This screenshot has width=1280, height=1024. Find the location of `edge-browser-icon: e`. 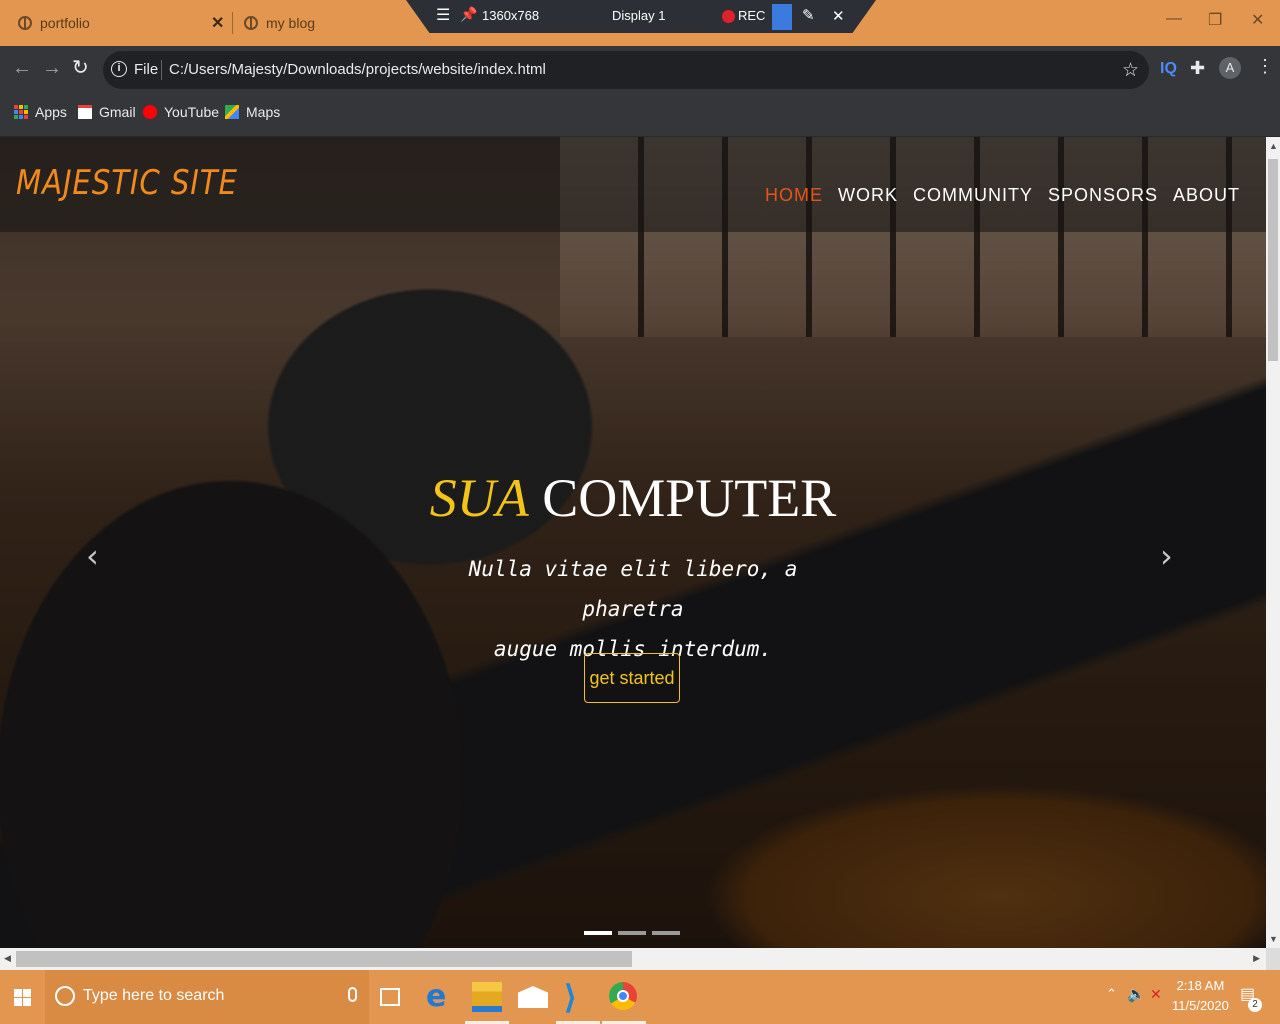

edge-browser-icon: e is located at coordinates (441, 997).